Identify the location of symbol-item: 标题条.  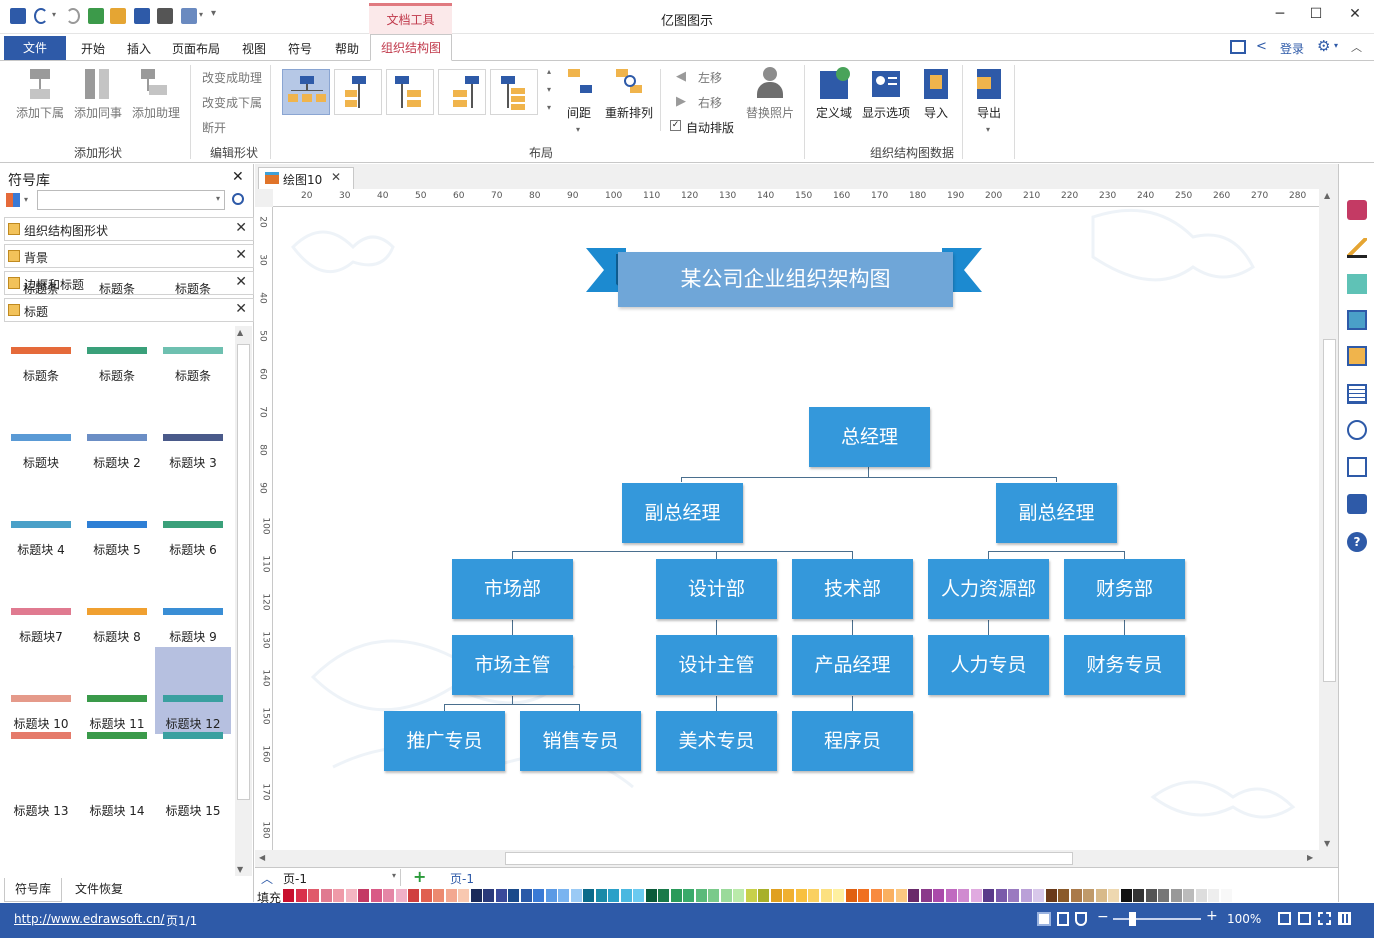
(117, 342).